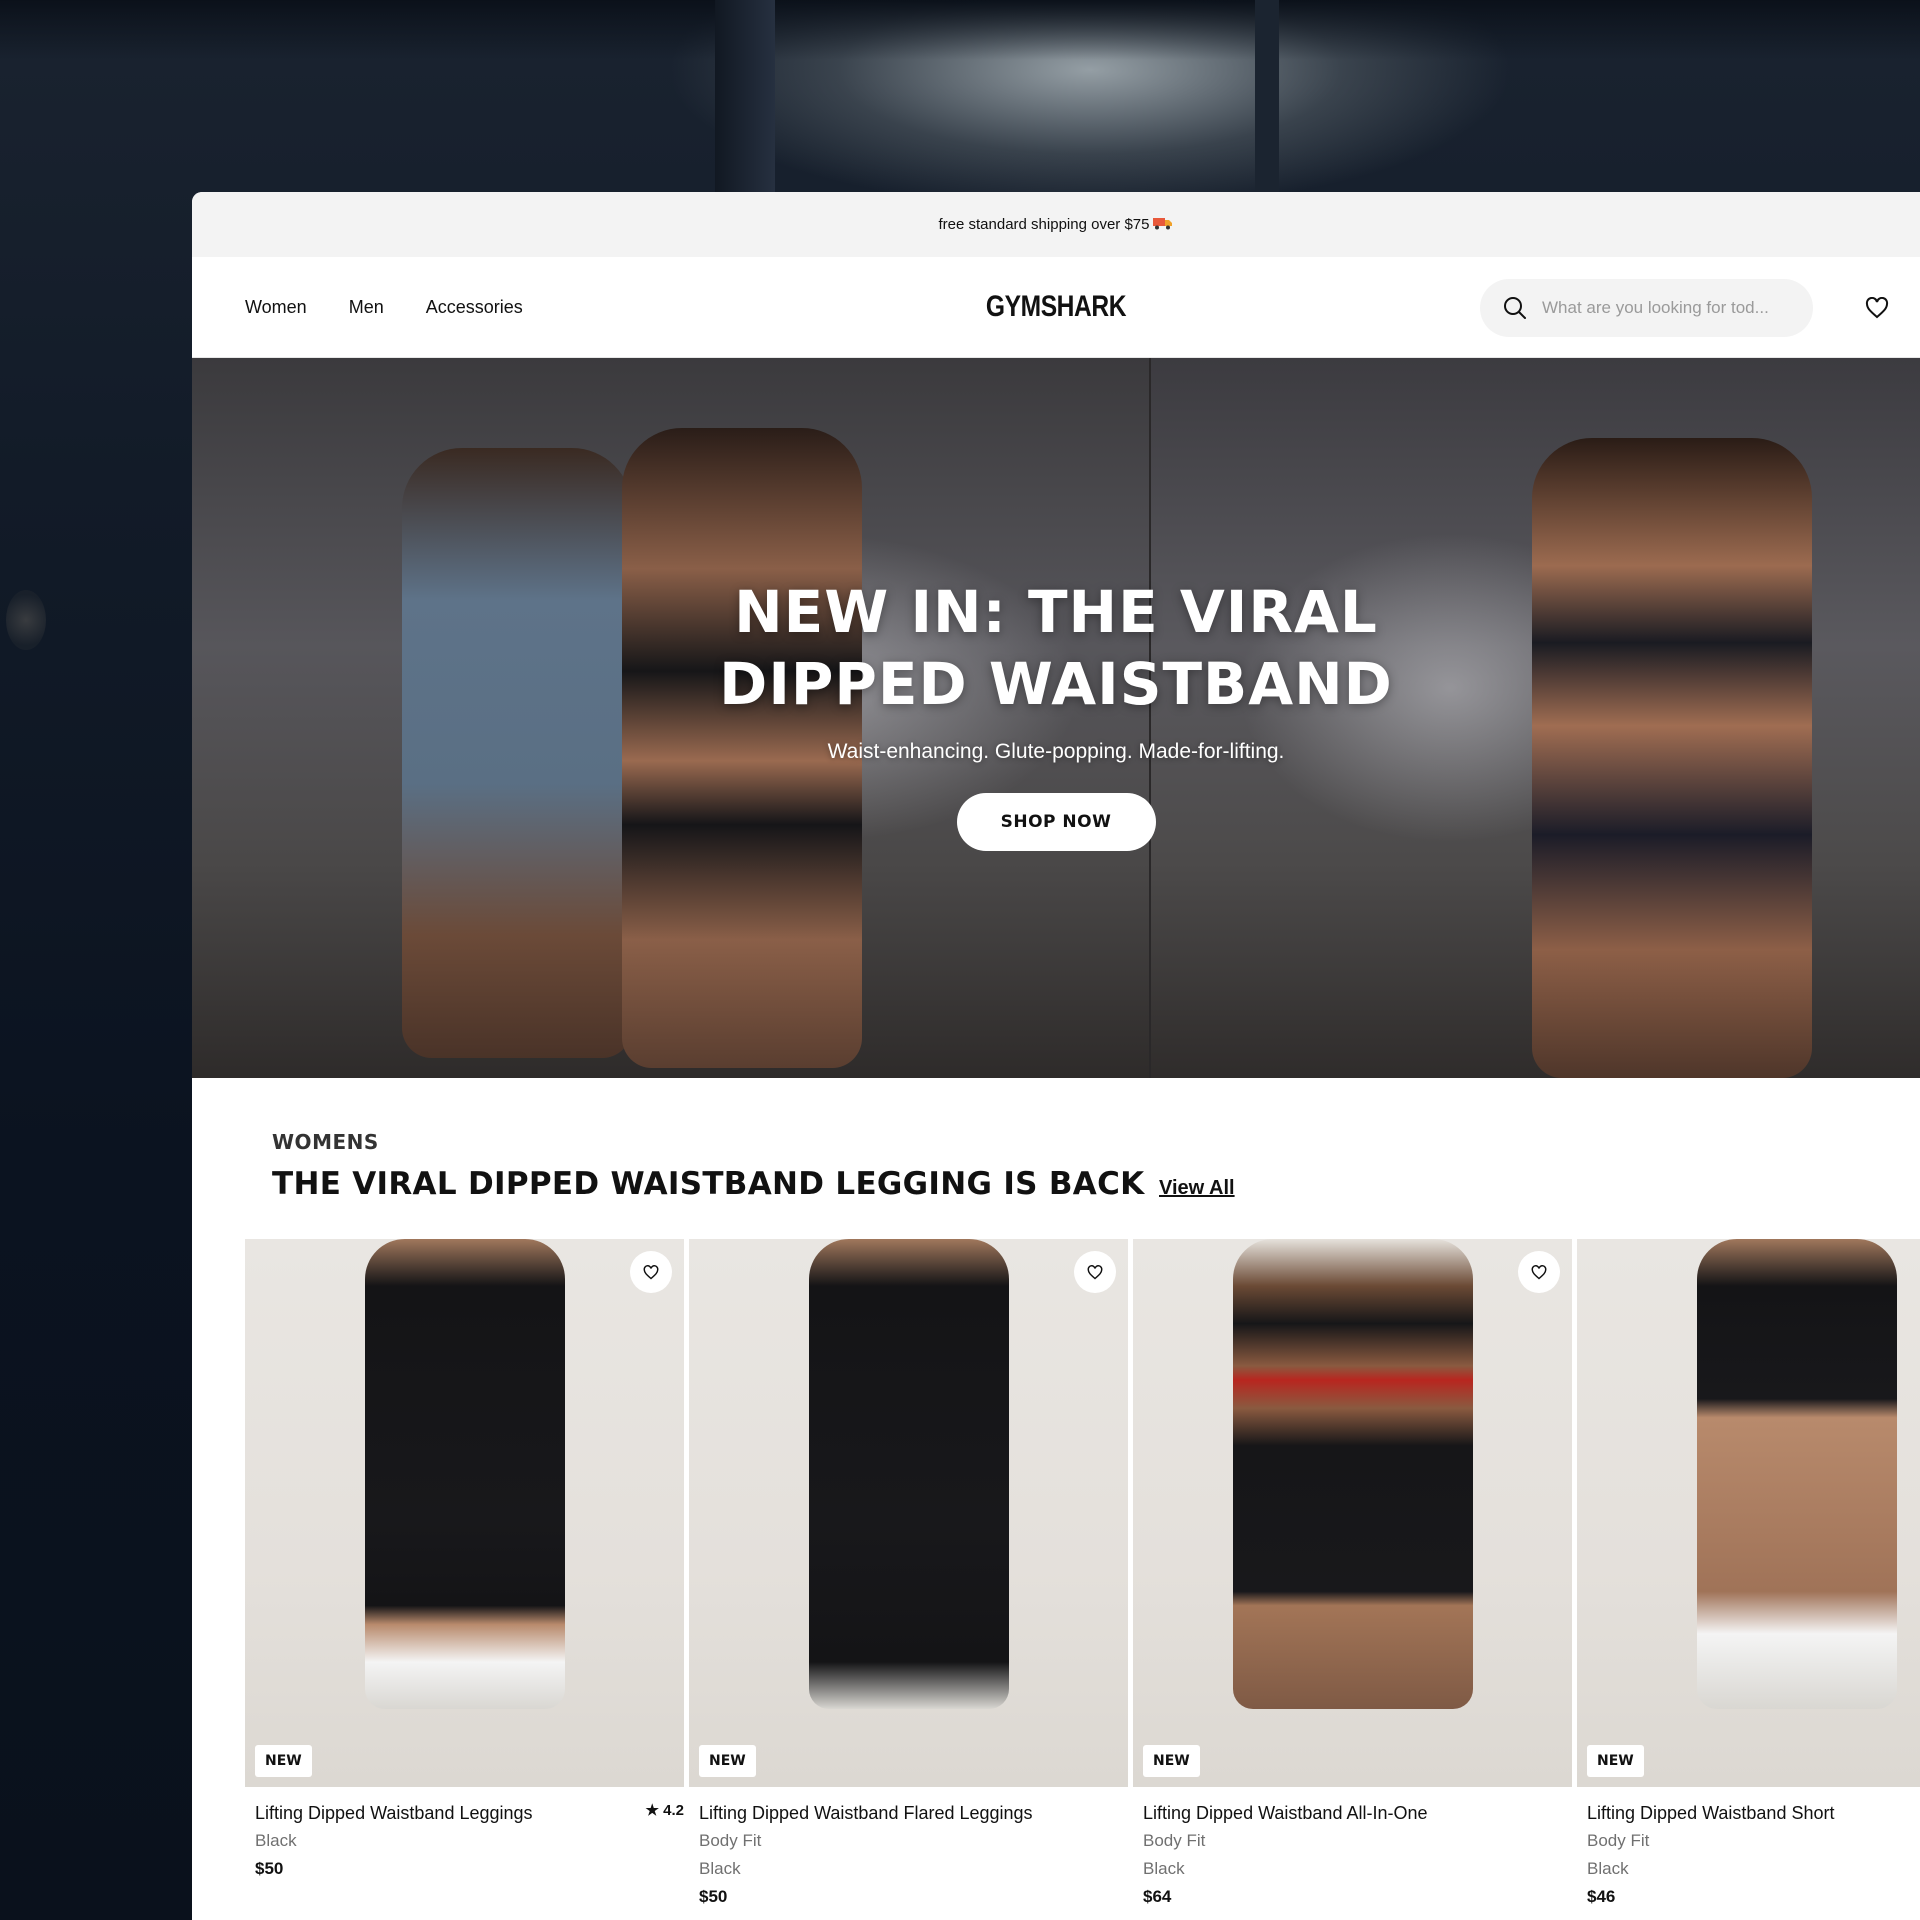  I want to click on product-price: $64, so click(1157, 1896).